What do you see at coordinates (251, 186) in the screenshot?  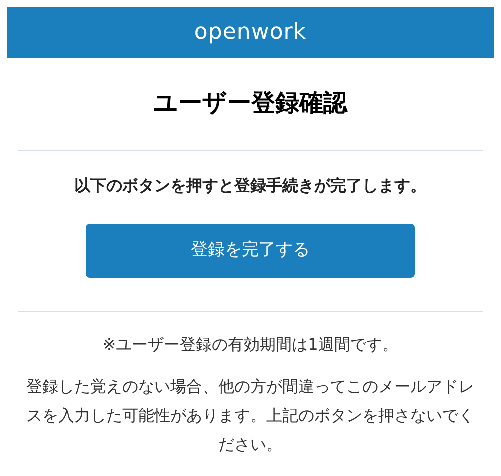 I see `instruction-text: 以下のボタンを押すと登録手続きが完了します。` at bounding box center [251, 186].